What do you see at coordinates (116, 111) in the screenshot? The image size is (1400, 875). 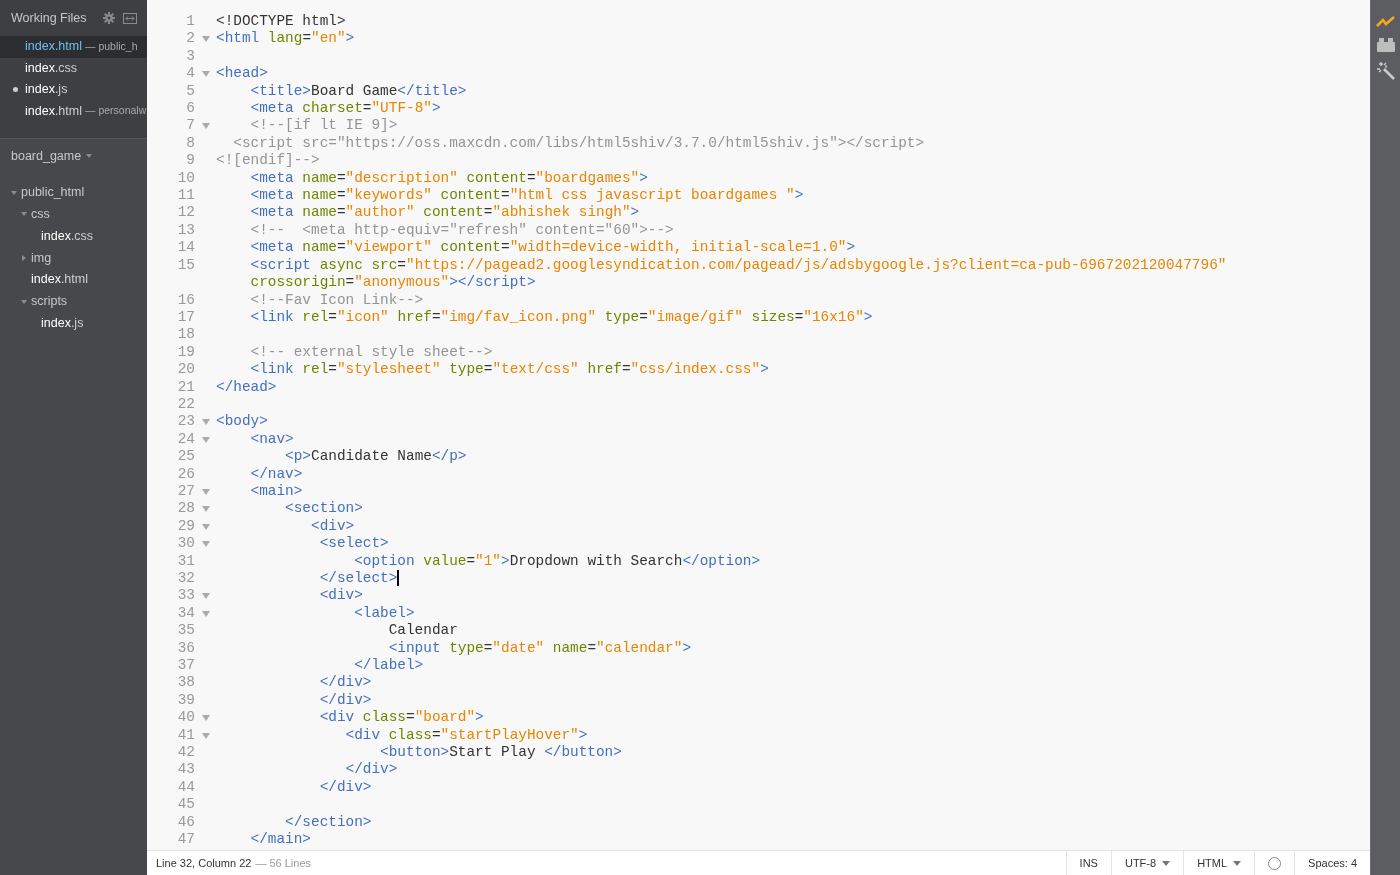 I see `file-folder-hint: — personalw` at bounding box center [116, 111].